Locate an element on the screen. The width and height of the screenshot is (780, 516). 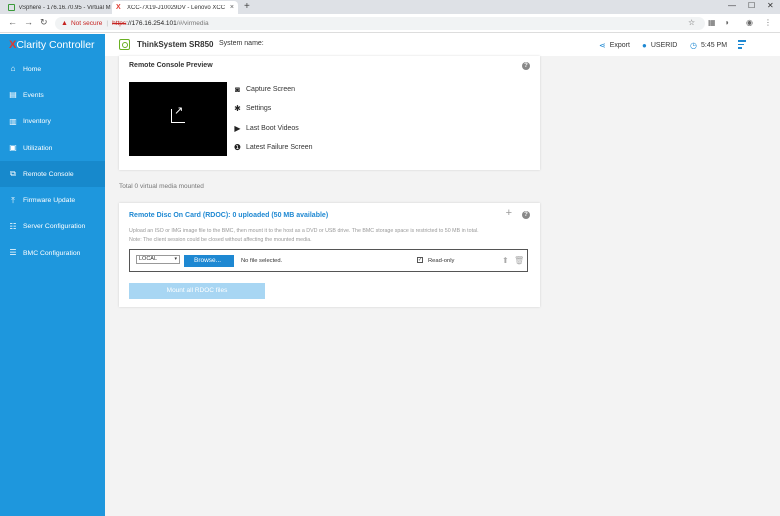
bmc-config-icon: ☰ is located at coordinates (13, 253).